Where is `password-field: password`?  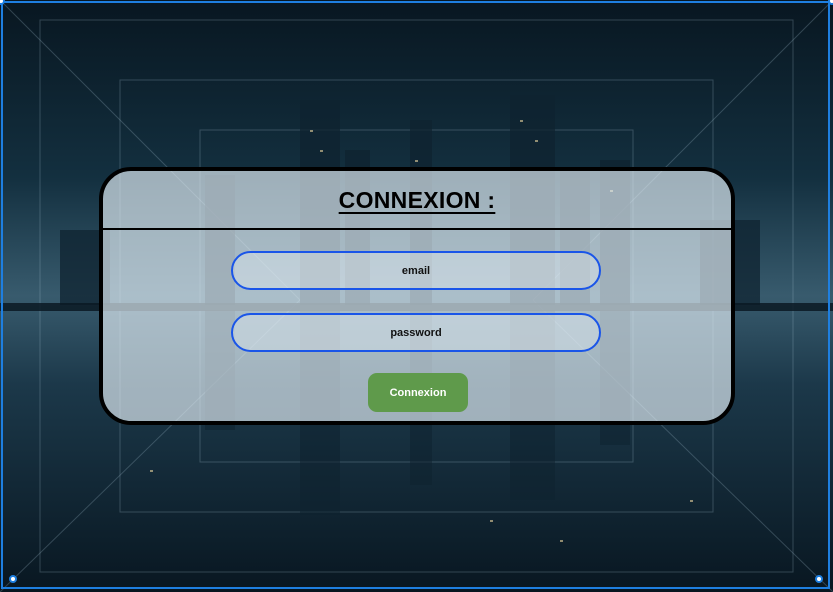 password-field: password is located at coordinates (416, 332).